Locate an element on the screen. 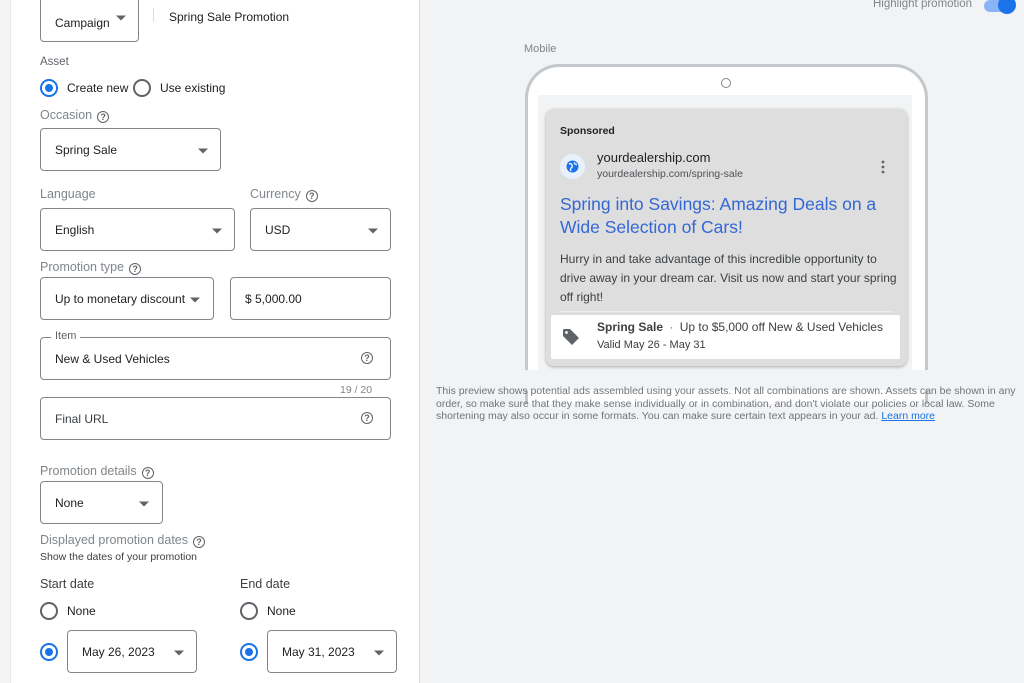 This screenshot has height=683, width=1024. sponsored-label: Sponsored is located at coordinates (587, 131).